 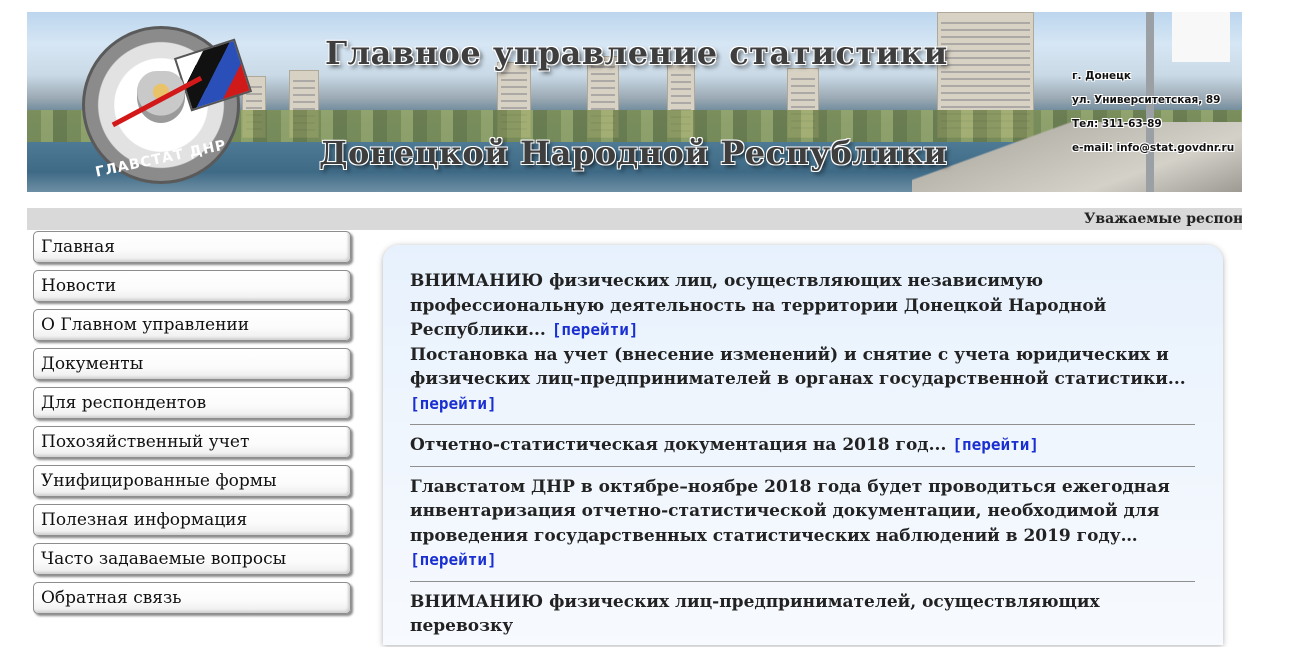 I want to click on ticker-text: Уважаемые респонд, so click(x=1163, y=219).